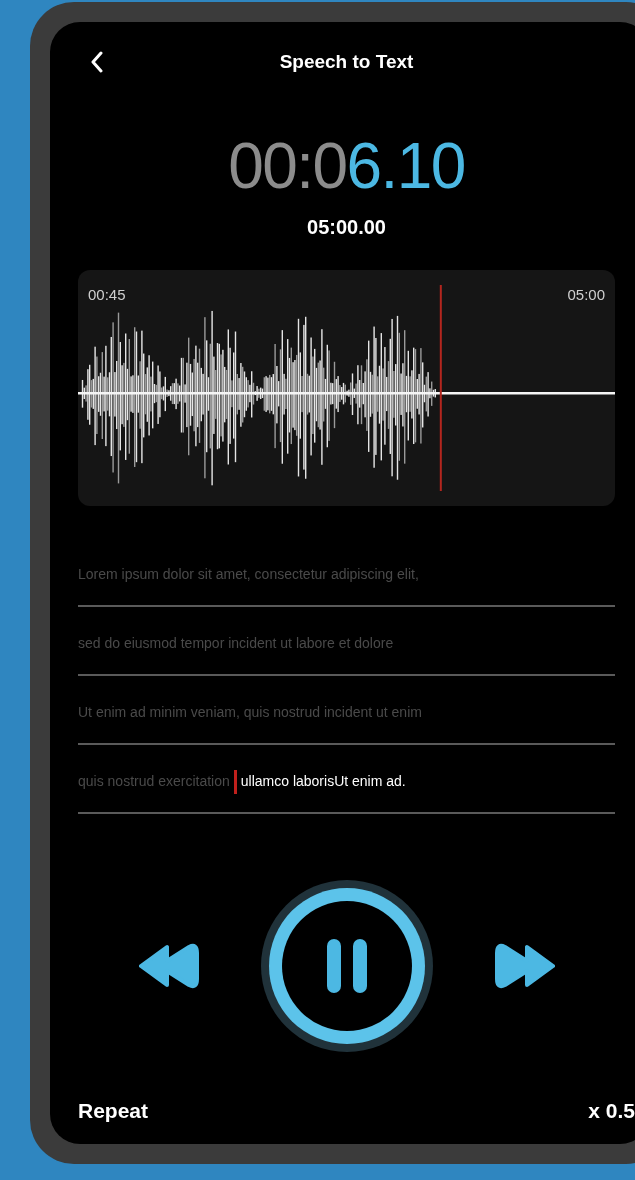 The height and width of the screenshot is (1180, 635). What do you see at coordinates (107, 295) in the screenshot?
I see `start-time: 00:45` at bounding box center [107, 295].